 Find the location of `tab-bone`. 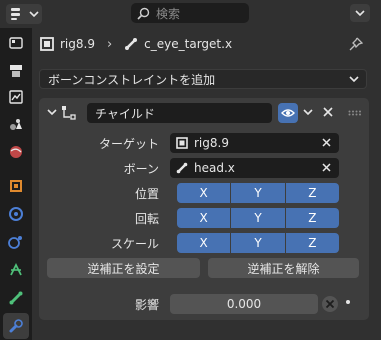

tab-bone is located at coordinates (16, 298).